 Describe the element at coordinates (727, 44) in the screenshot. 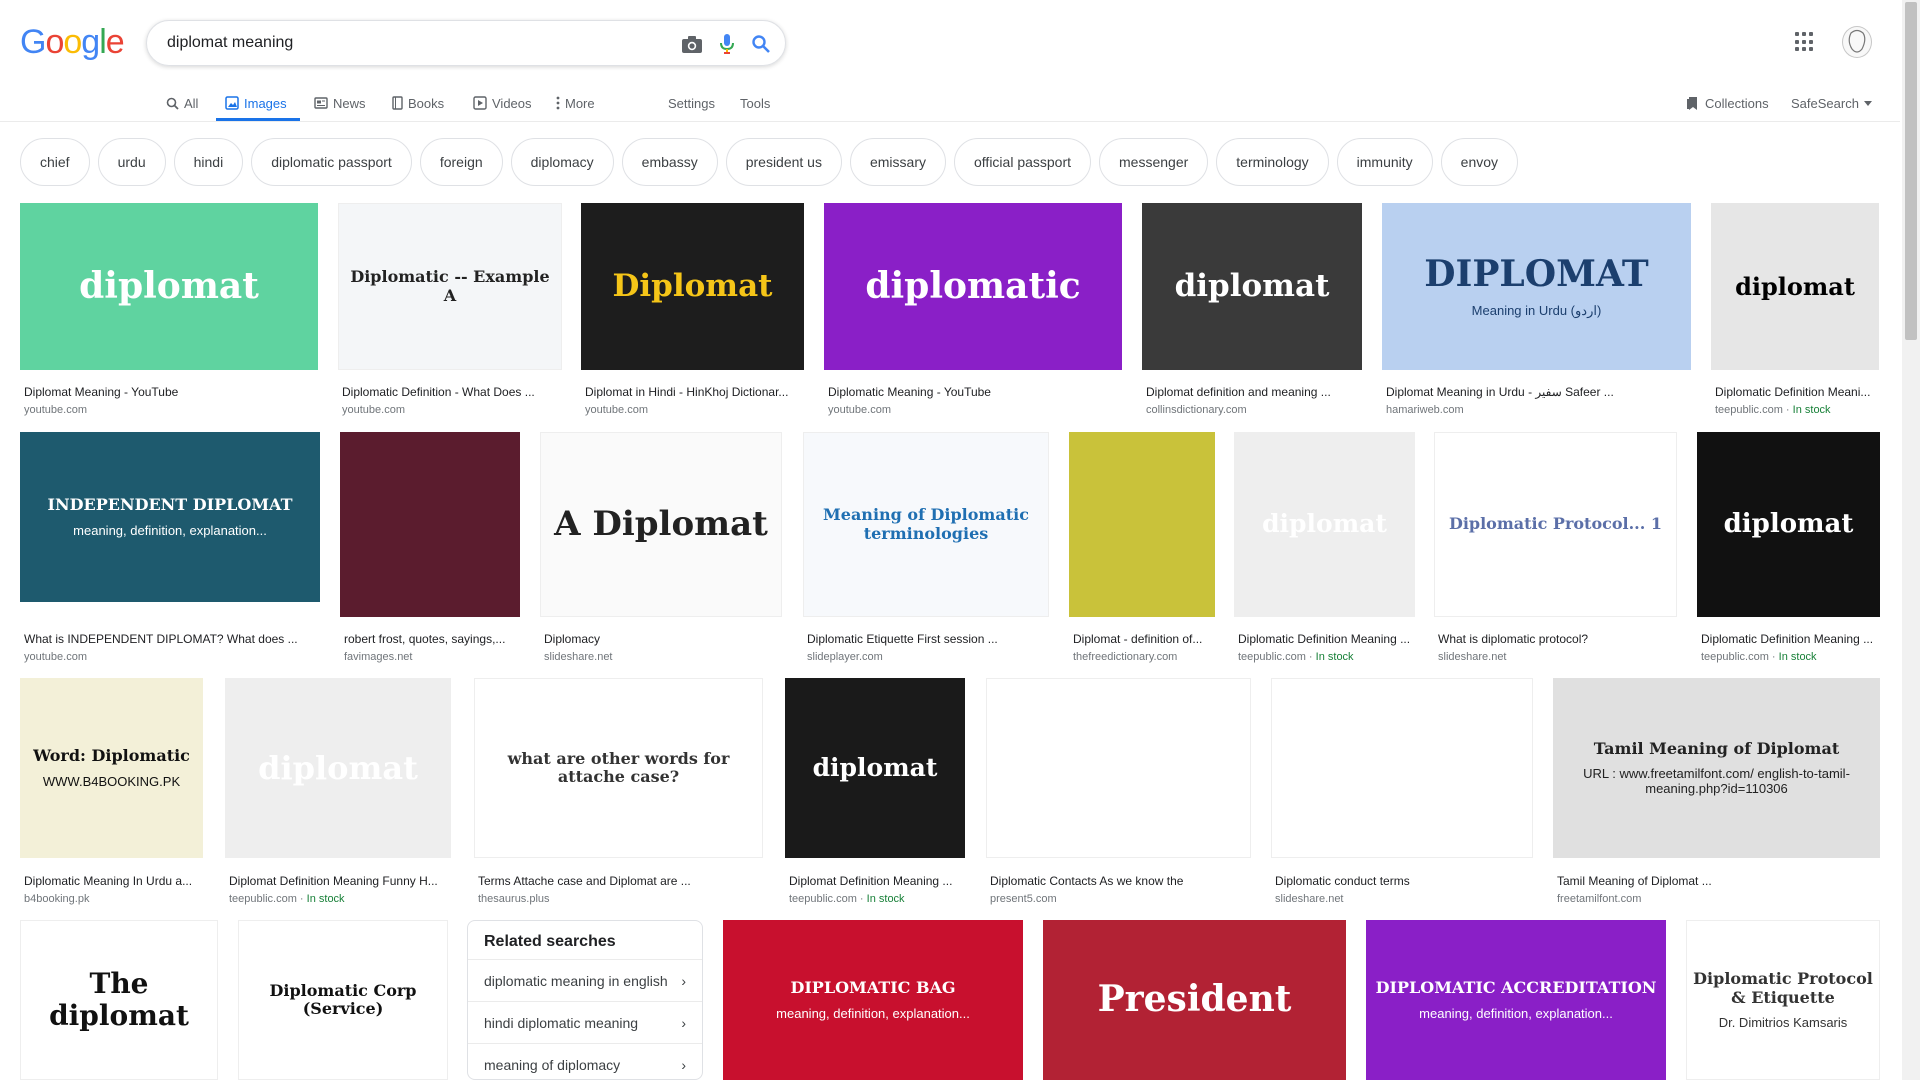

I see `microphone-icon` at that location.